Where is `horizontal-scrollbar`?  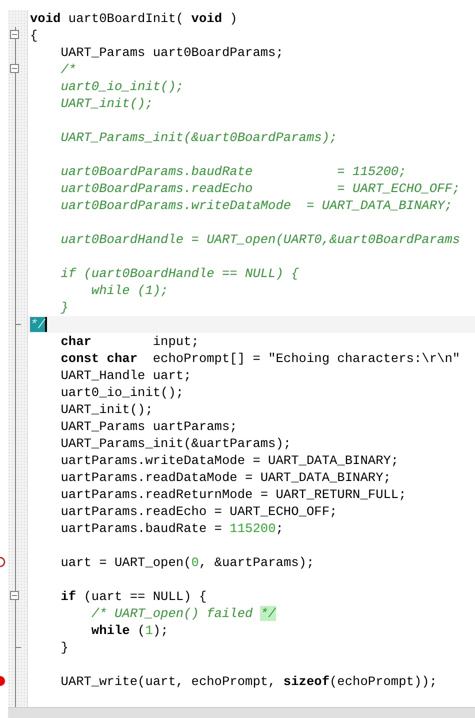 horizontal-scrollbar is located at coordinates (241, 712).